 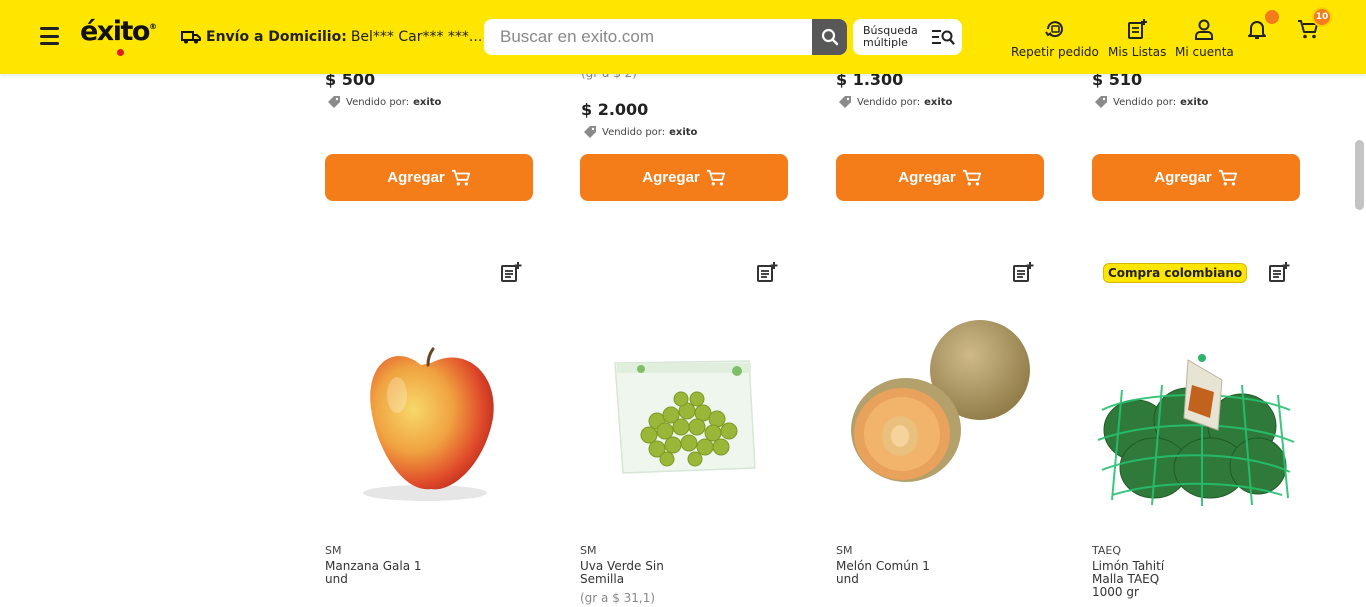 I want to click on my-lists-link: Mis Listas, so click(x=1137, y=38).